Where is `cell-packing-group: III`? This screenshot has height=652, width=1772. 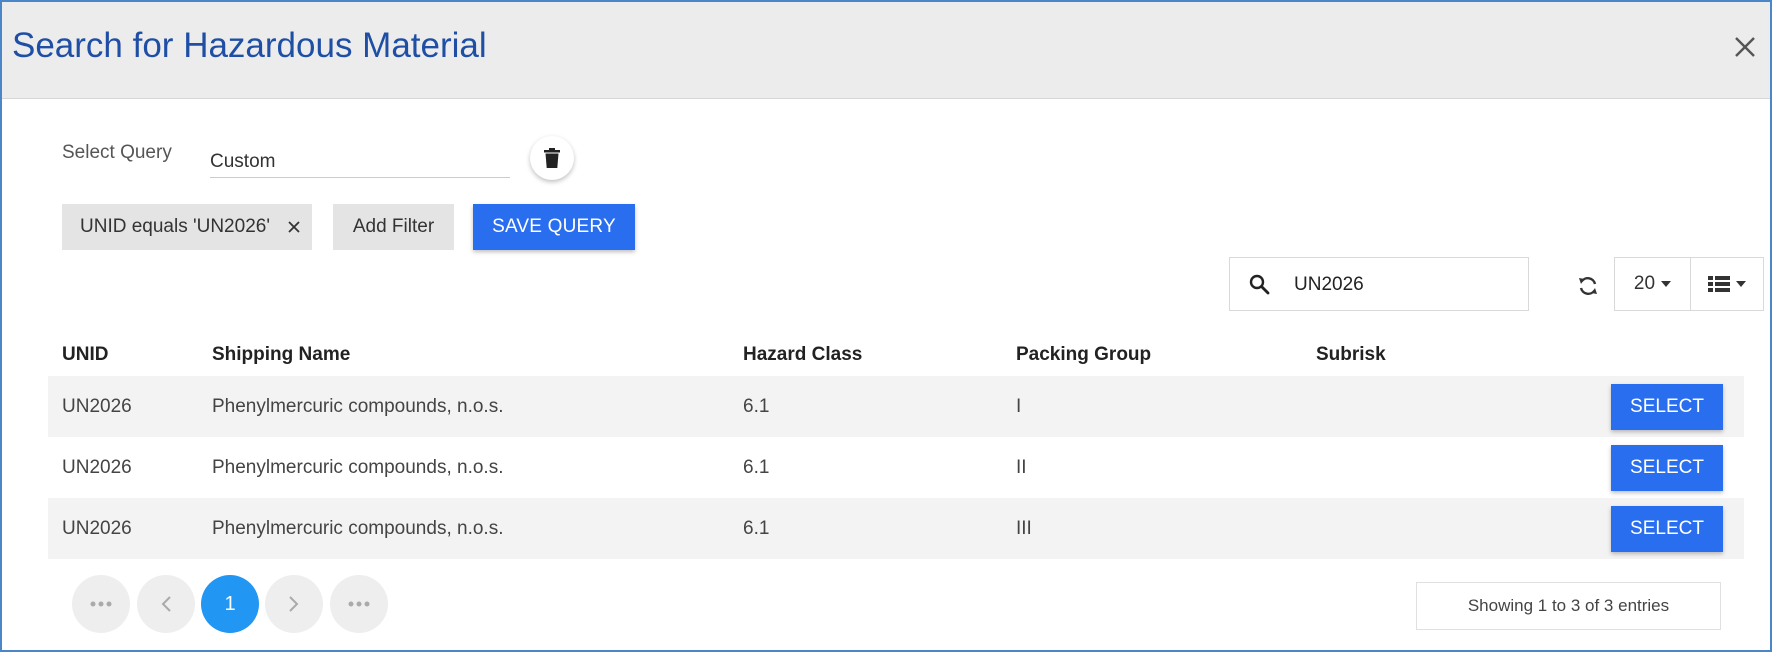
cell-packing-group: III is located at coordinates (1166, 528).